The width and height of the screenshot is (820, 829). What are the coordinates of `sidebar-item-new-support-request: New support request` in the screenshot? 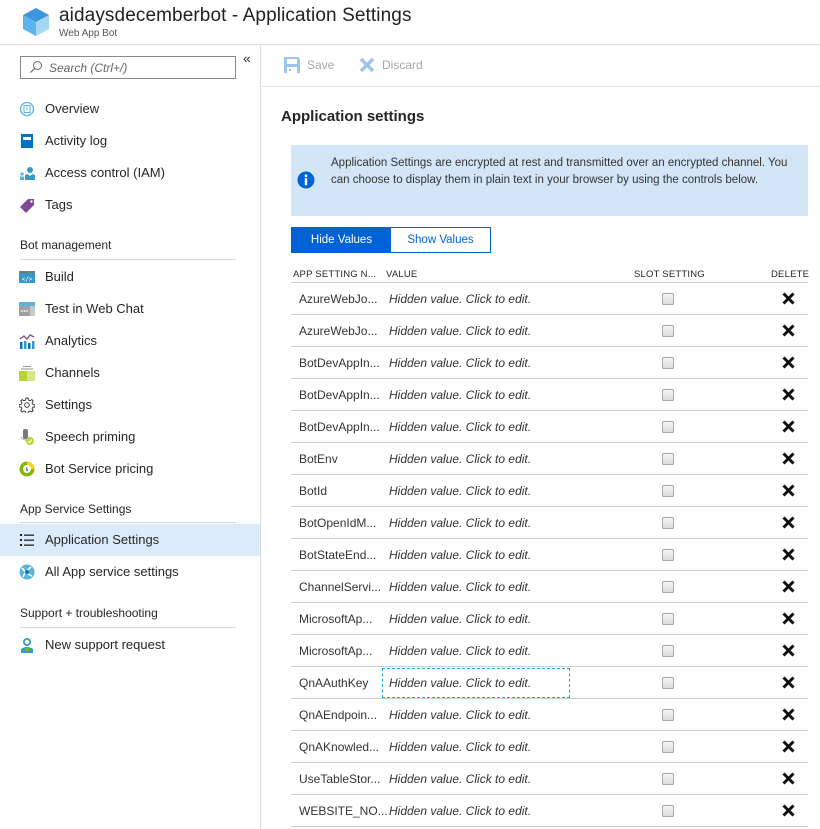 It's located at (130, 645).